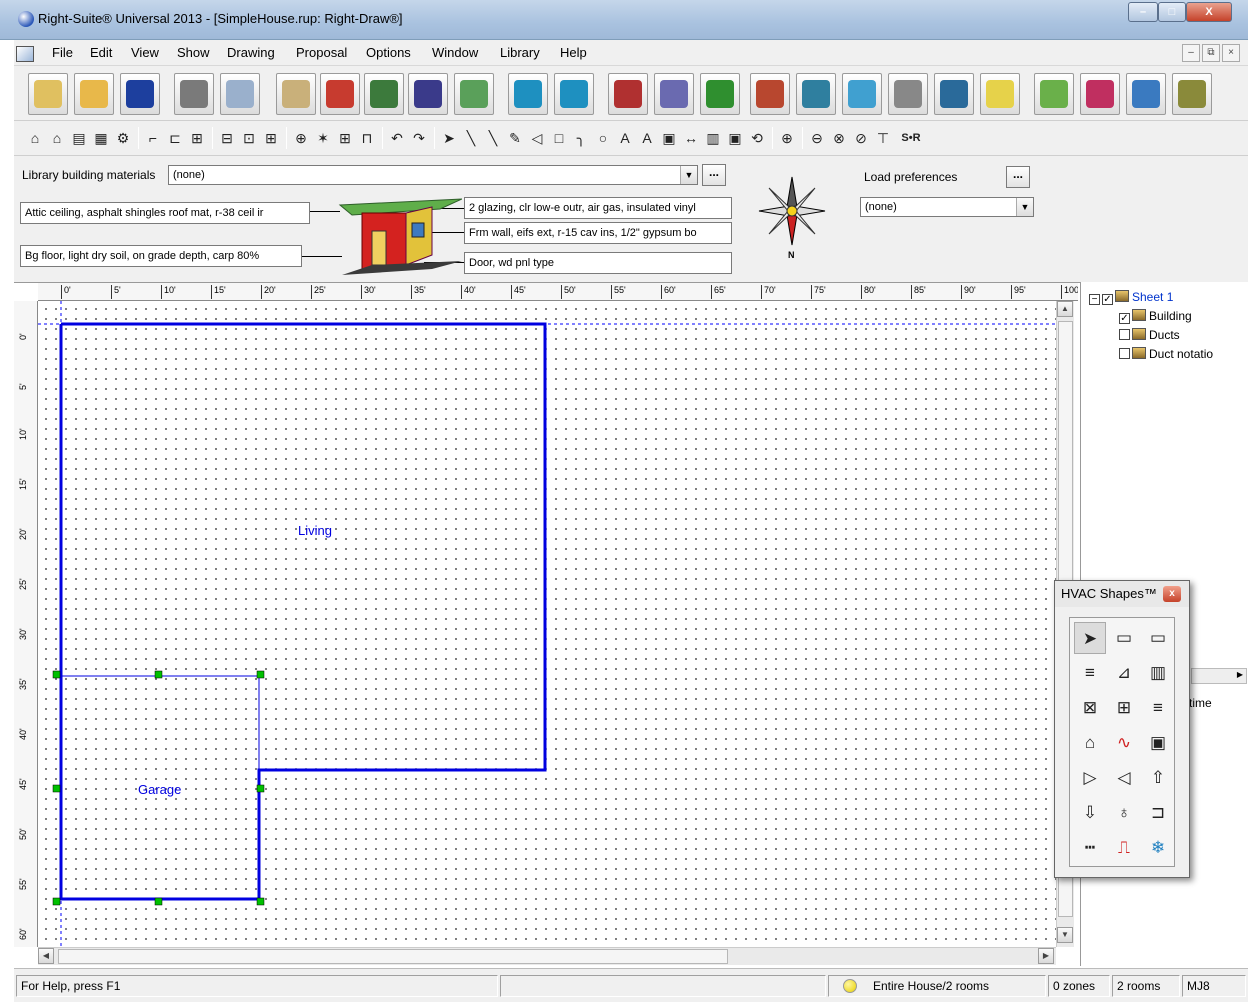 This screenshot has height=1002, width=1248. I want to click on snowflake-button, so click(862, 94).